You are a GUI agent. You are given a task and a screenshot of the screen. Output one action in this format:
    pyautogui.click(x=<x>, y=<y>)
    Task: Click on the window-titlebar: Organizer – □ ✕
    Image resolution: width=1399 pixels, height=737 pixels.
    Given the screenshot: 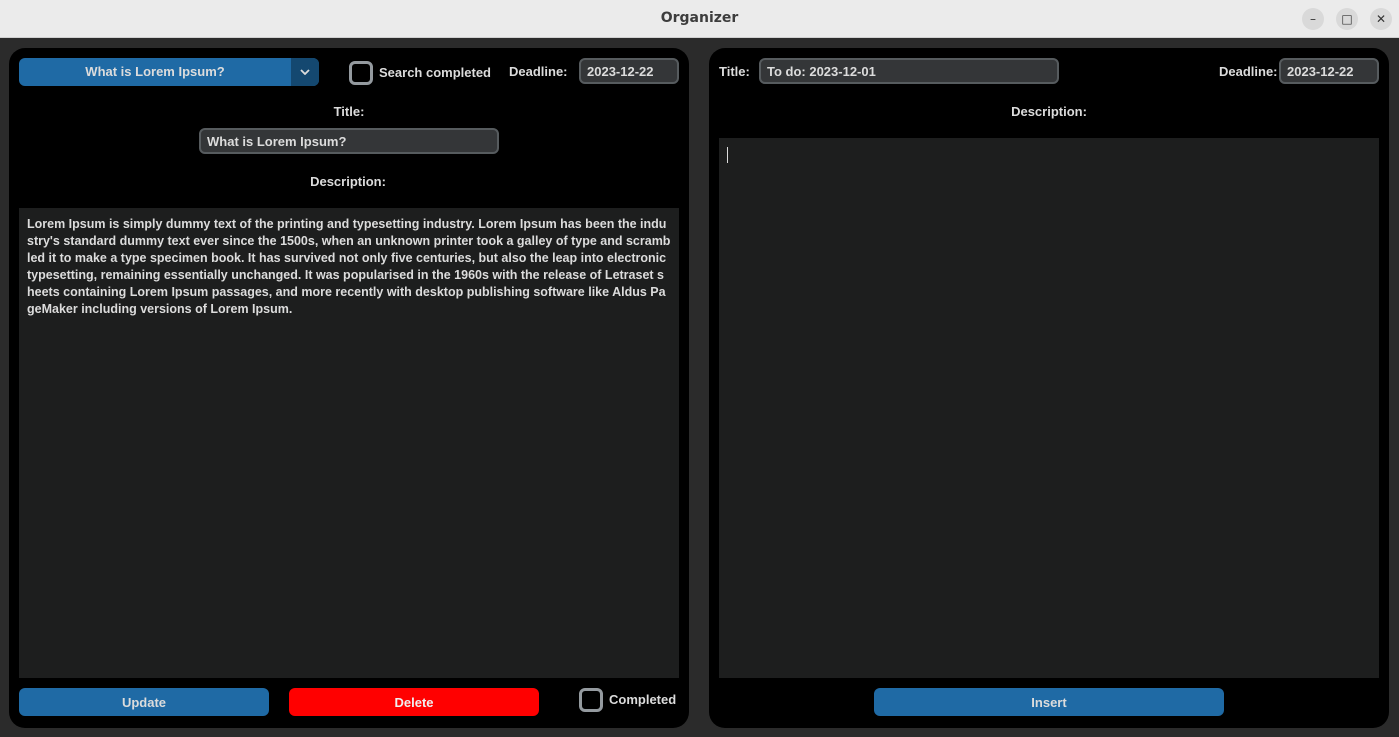 What is the action you would take?
    pyautogui.click(x=699, y=19)
    